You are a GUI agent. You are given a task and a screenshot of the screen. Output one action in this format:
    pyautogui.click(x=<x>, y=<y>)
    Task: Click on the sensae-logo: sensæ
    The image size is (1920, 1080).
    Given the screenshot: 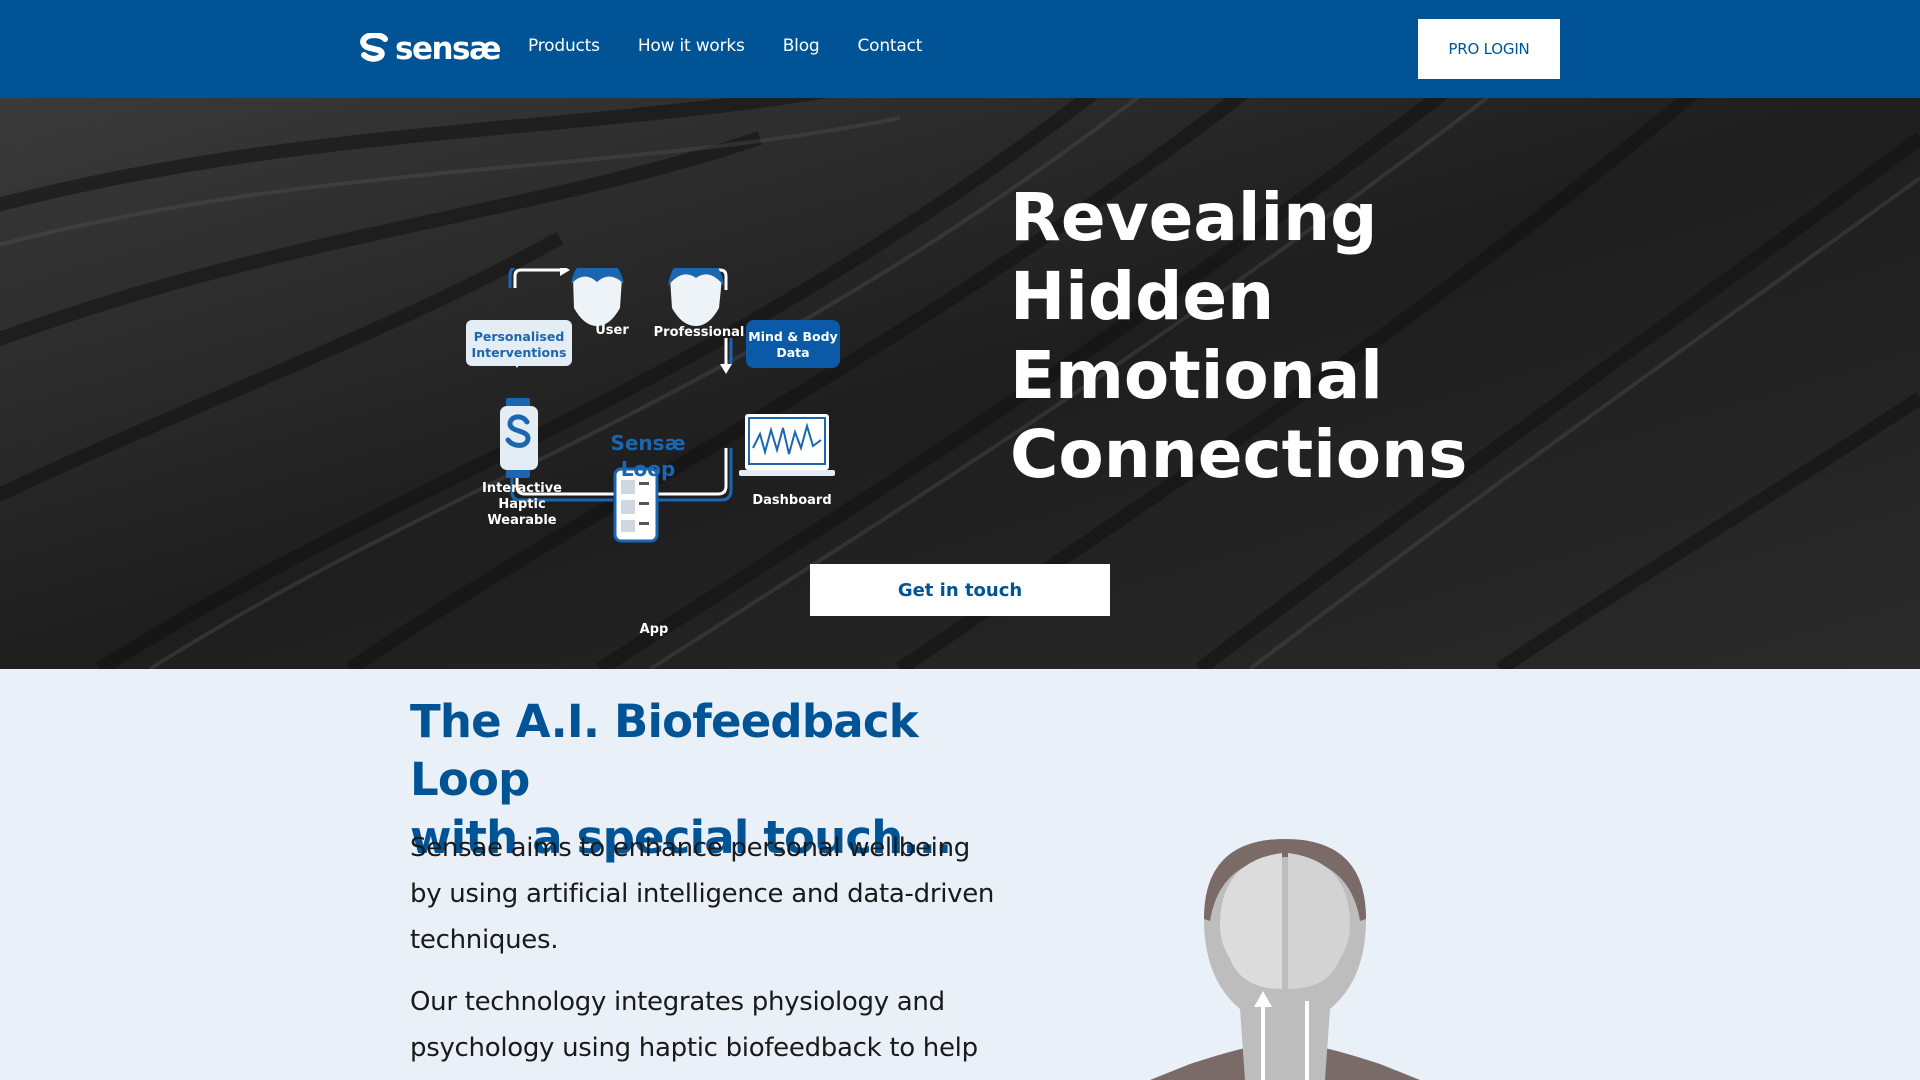 What is the action you would take?
    pyautogui.click(x=430, y=49)
    